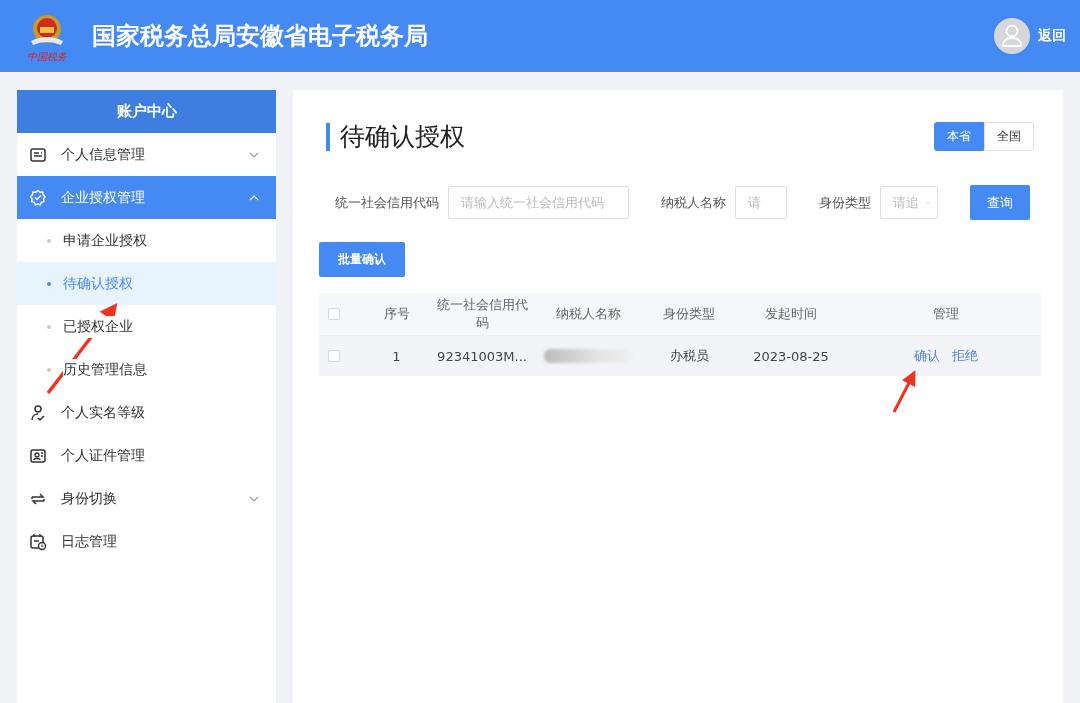 This screenshot has width=1080, height=703. I want to click on sidebar-item: 日志管理, so click(146, 541).